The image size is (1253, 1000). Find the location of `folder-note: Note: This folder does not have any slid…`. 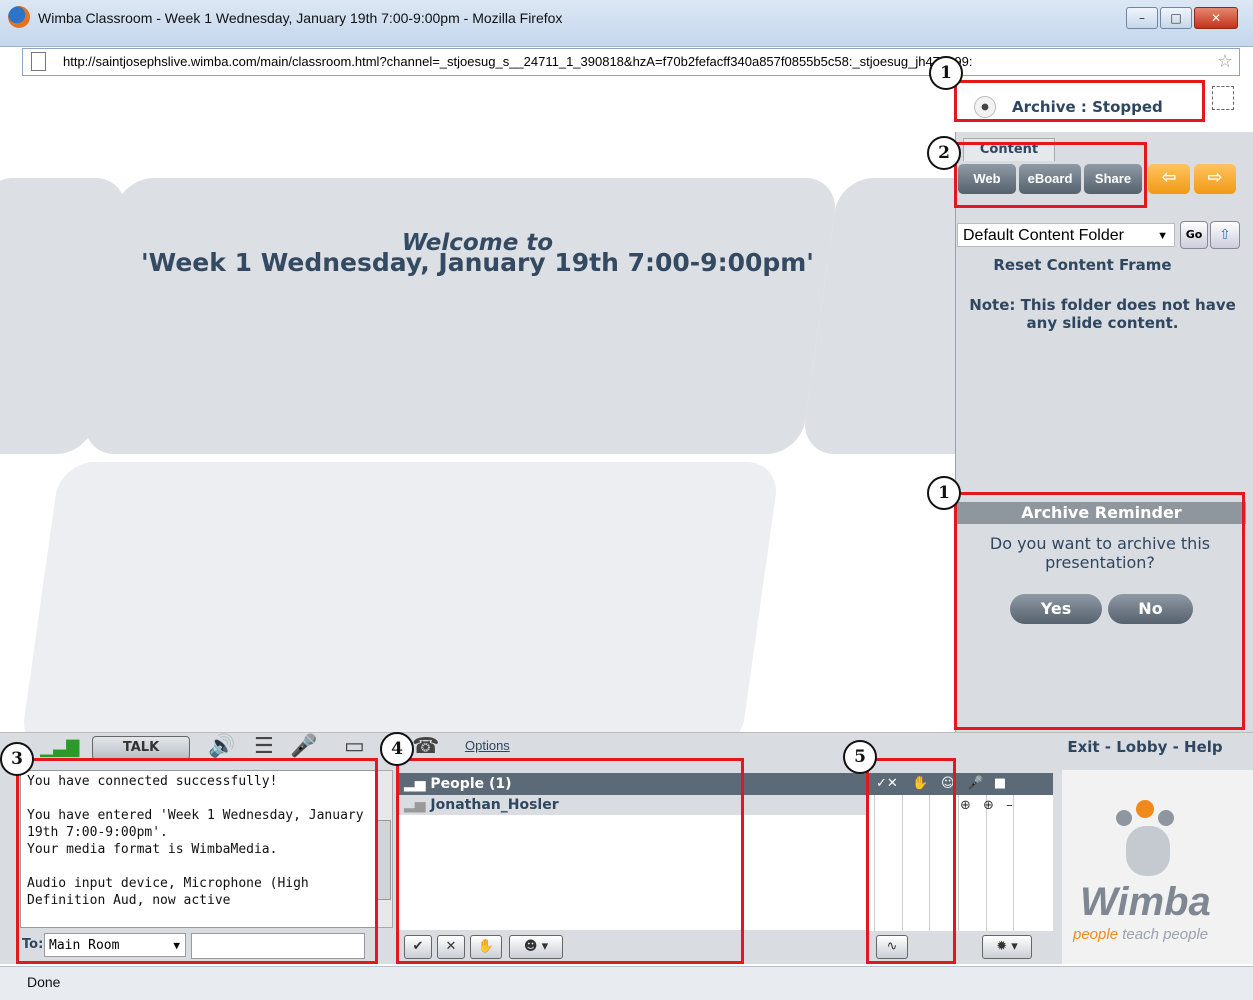

folder-note: Note: This folder does not have any slid… is located at coordinates (1102, 314).